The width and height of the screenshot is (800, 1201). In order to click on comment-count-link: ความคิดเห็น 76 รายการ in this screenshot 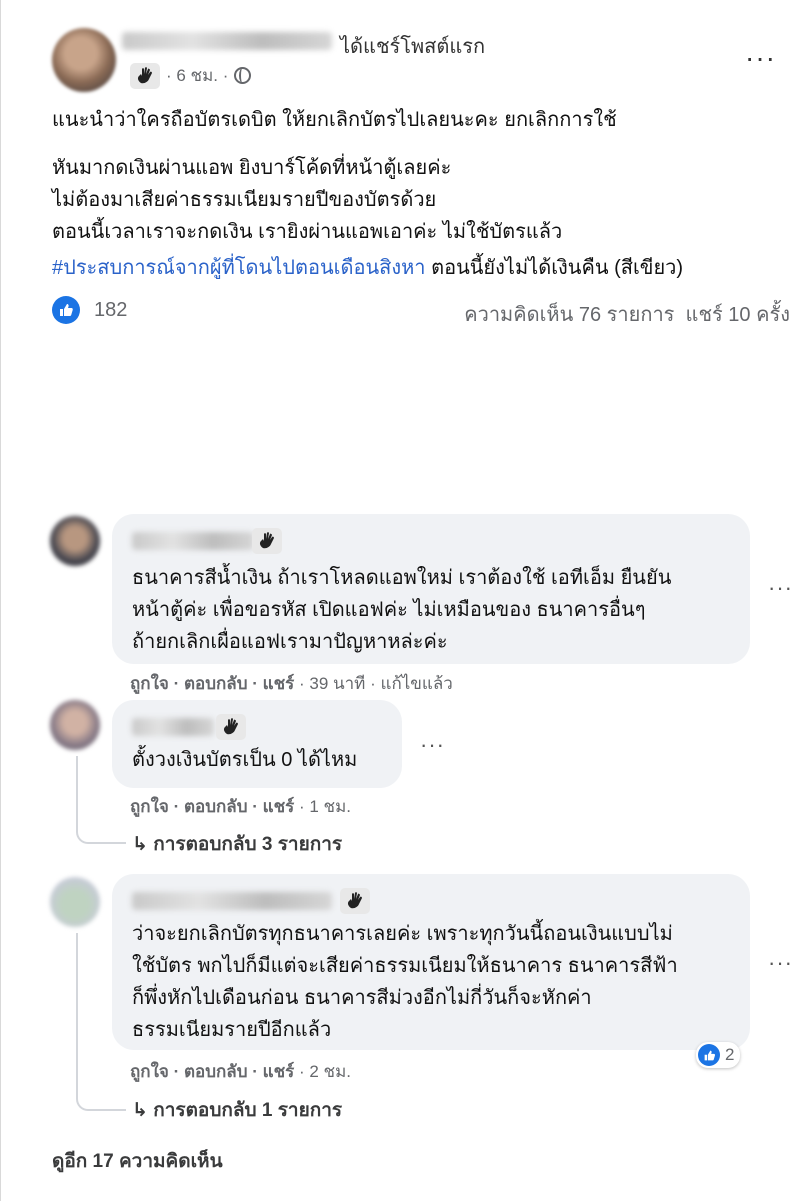, I will do `click(569, 315)`.